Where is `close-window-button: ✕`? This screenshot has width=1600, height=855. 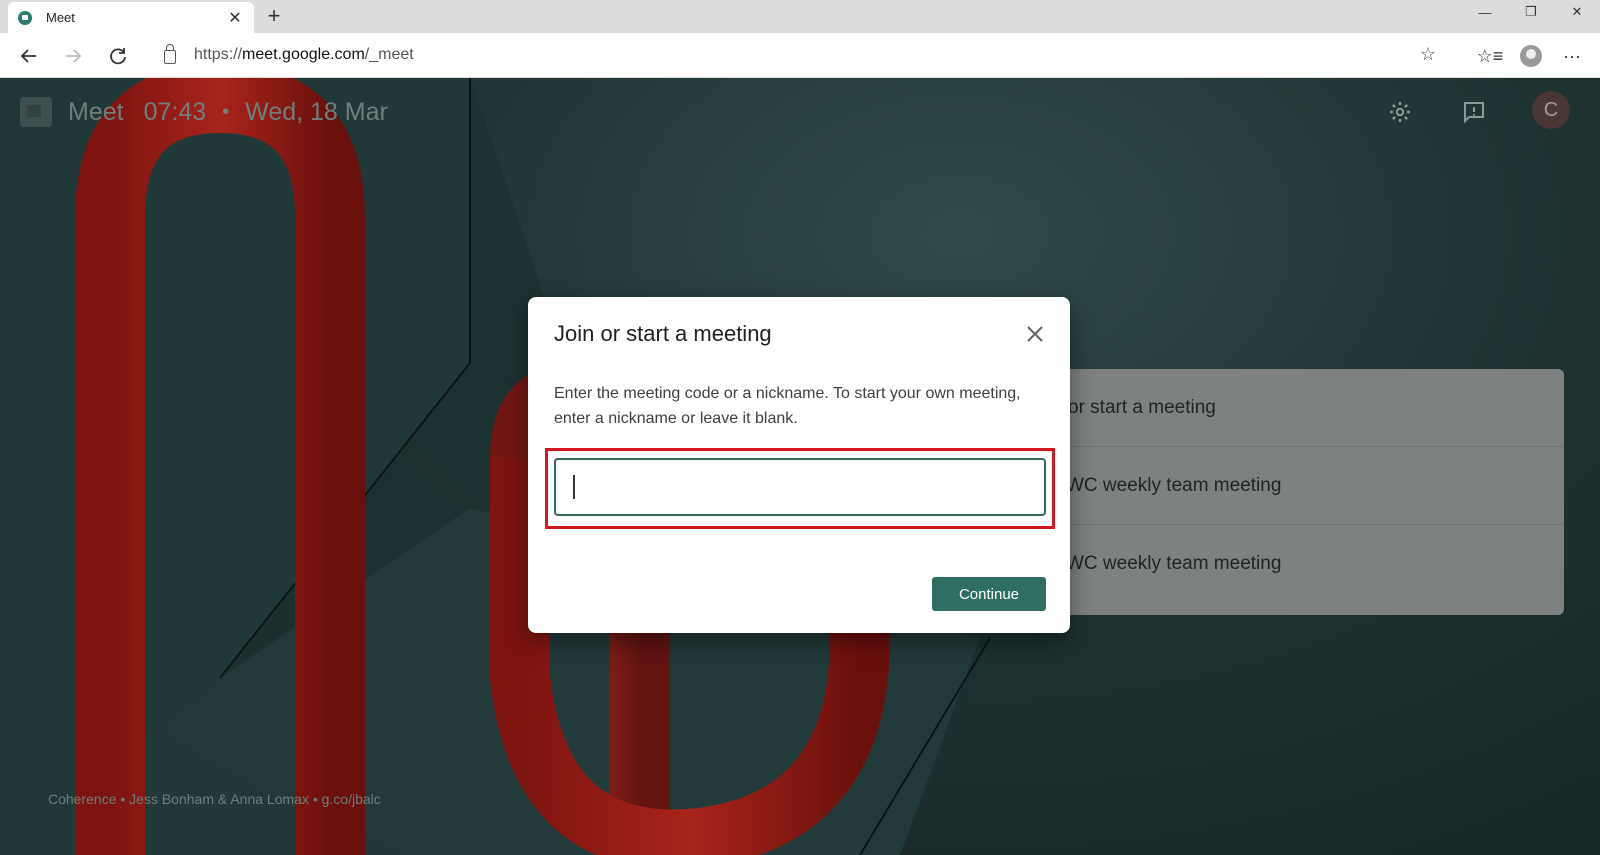 close-window-button: ✕ is located at coordinates (1577, 12).